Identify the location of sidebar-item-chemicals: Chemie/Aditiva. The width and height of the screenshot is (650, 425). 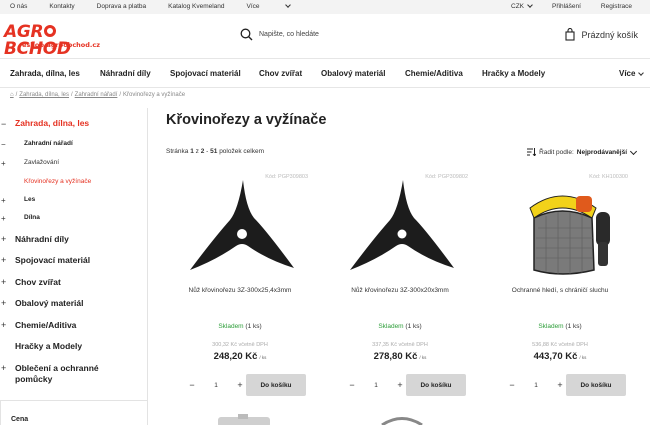
(45, 325).